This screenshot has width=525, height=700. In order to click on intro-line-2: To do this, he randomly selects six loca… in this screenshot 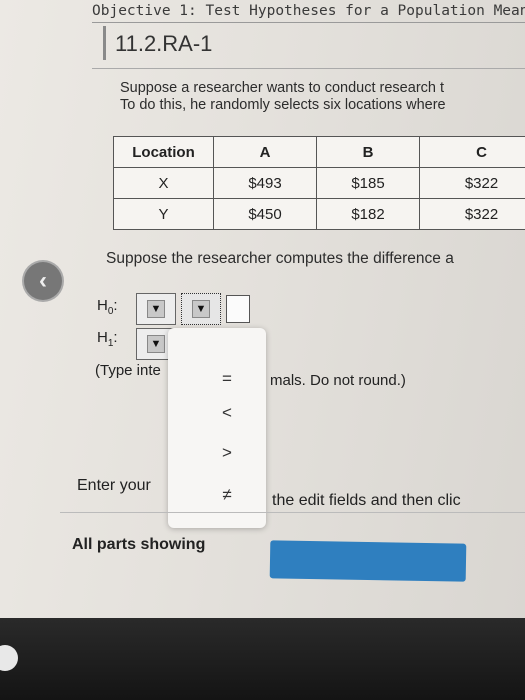, I will do `click(283, 105)`.